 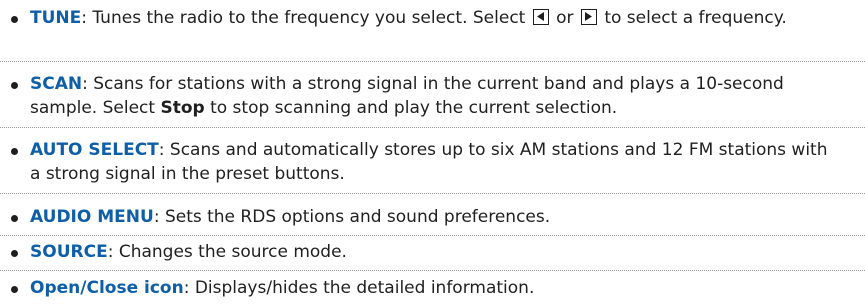 I want to click on tune-text-between: or, so click(x=564, y=18).